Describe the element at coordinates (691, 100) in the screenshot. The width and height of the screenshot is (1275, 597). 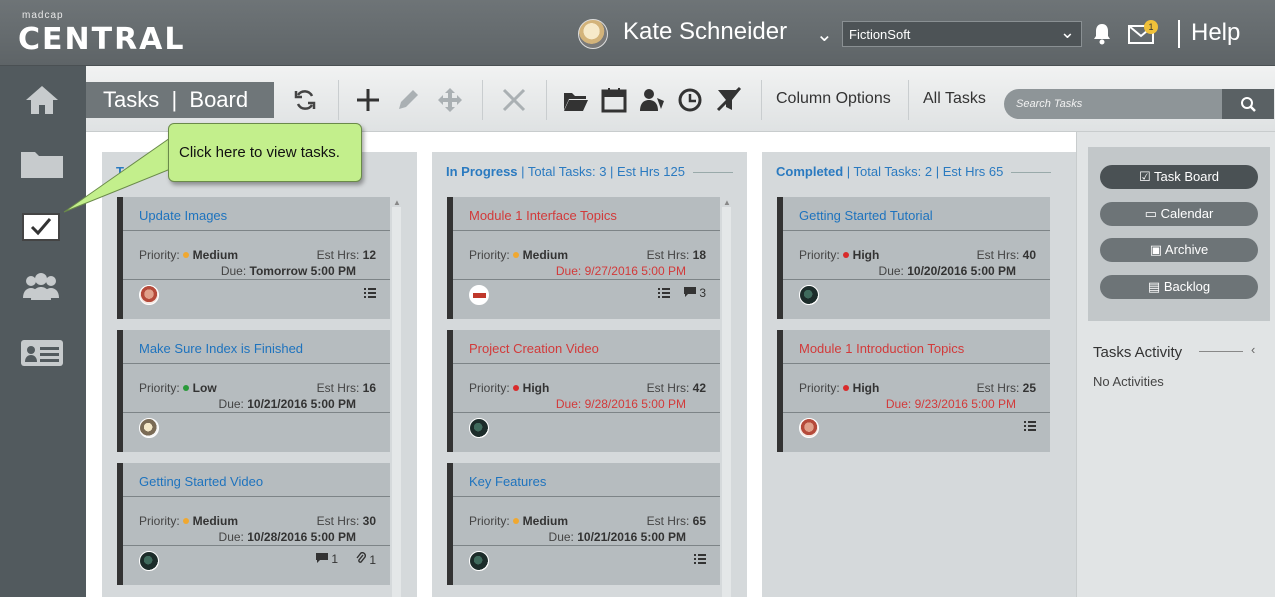
I see `clock-icon` at that location.